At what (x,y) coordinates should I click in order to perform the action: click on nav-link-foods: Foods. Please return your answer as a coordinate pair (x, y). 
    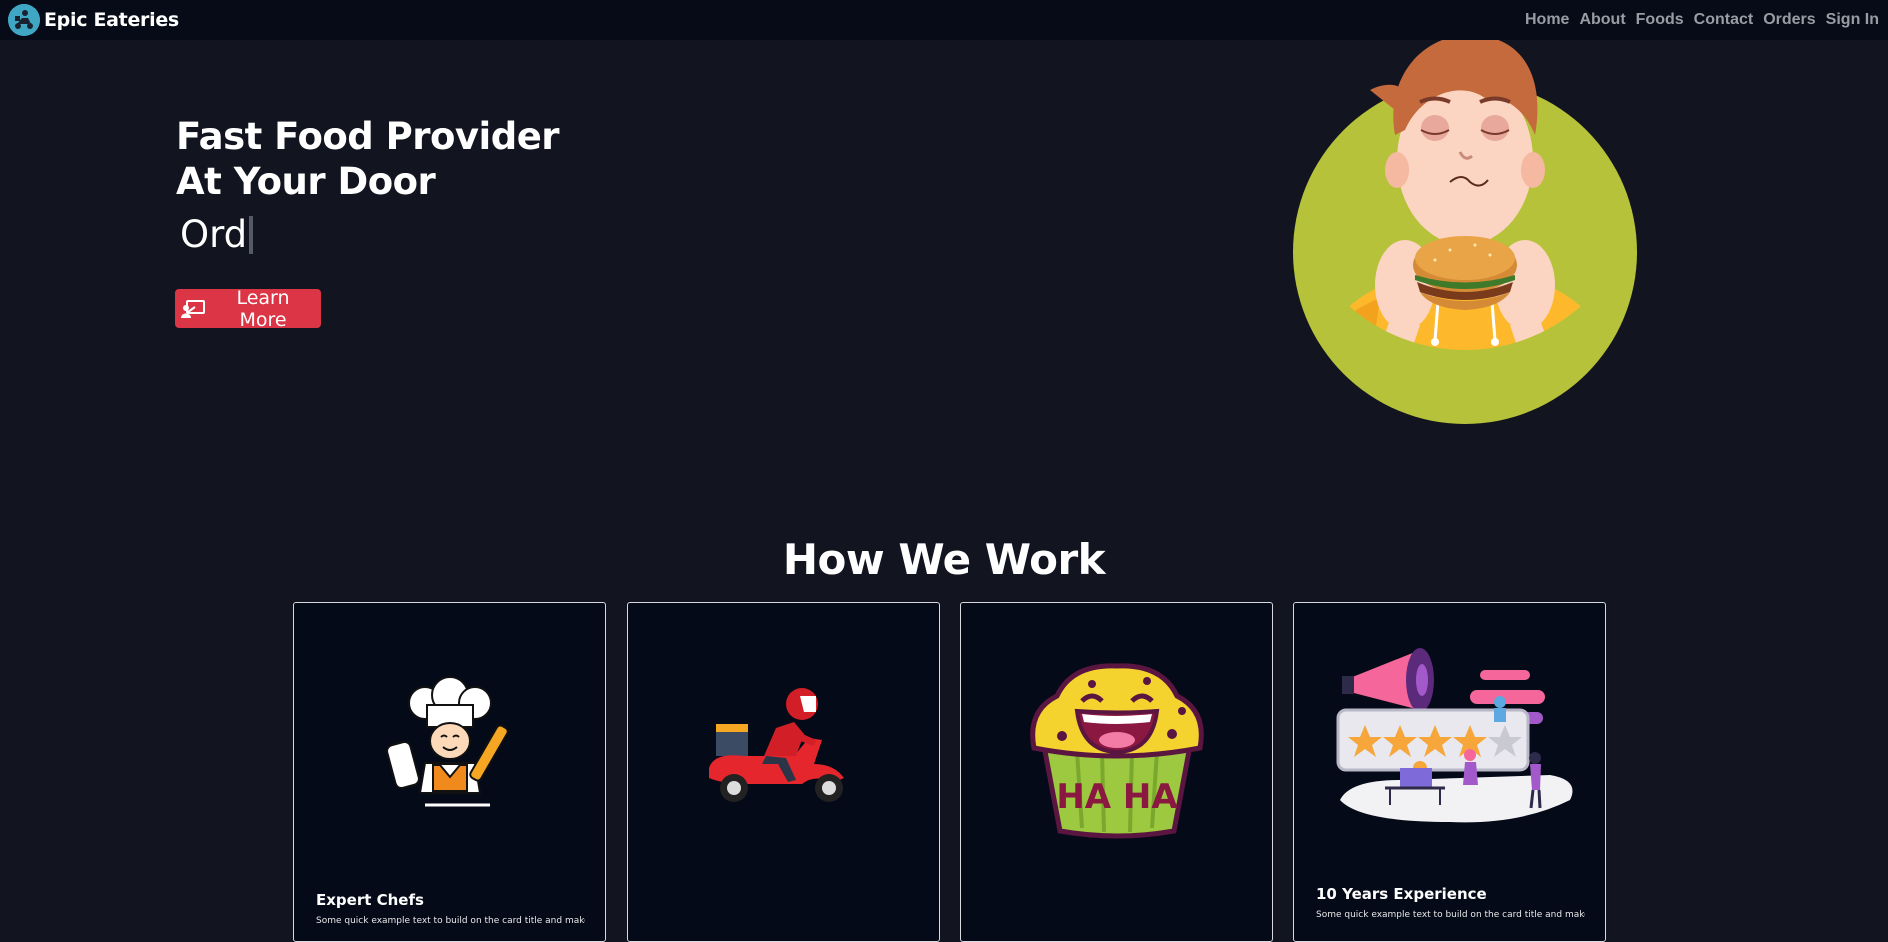
    Looking at the image, I should click on (1660, 20).